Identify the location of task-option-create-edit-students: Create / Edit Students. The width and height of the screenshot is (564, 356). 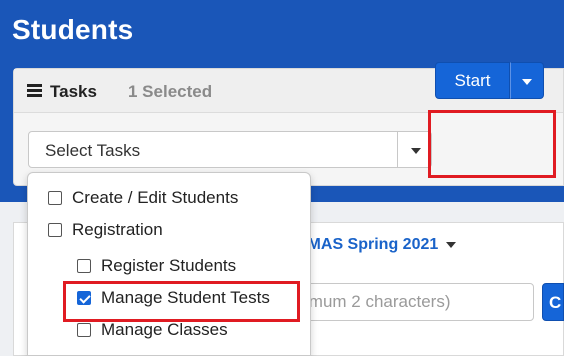
(143, 198).